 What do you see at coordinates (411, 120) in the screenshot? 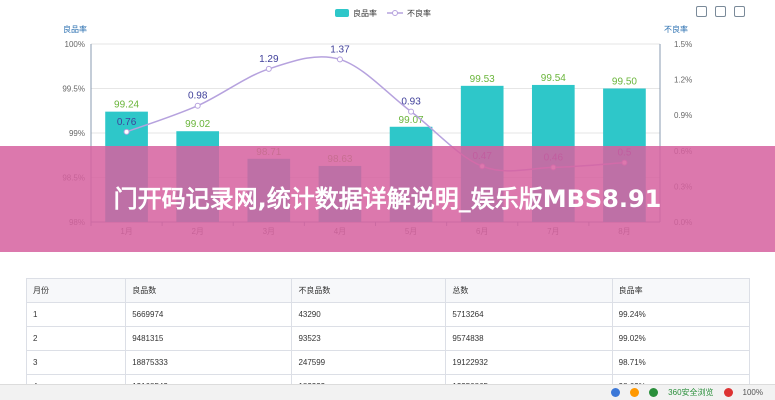
I see `bar-value-label: 99.07` at bounding box center [411, 120].